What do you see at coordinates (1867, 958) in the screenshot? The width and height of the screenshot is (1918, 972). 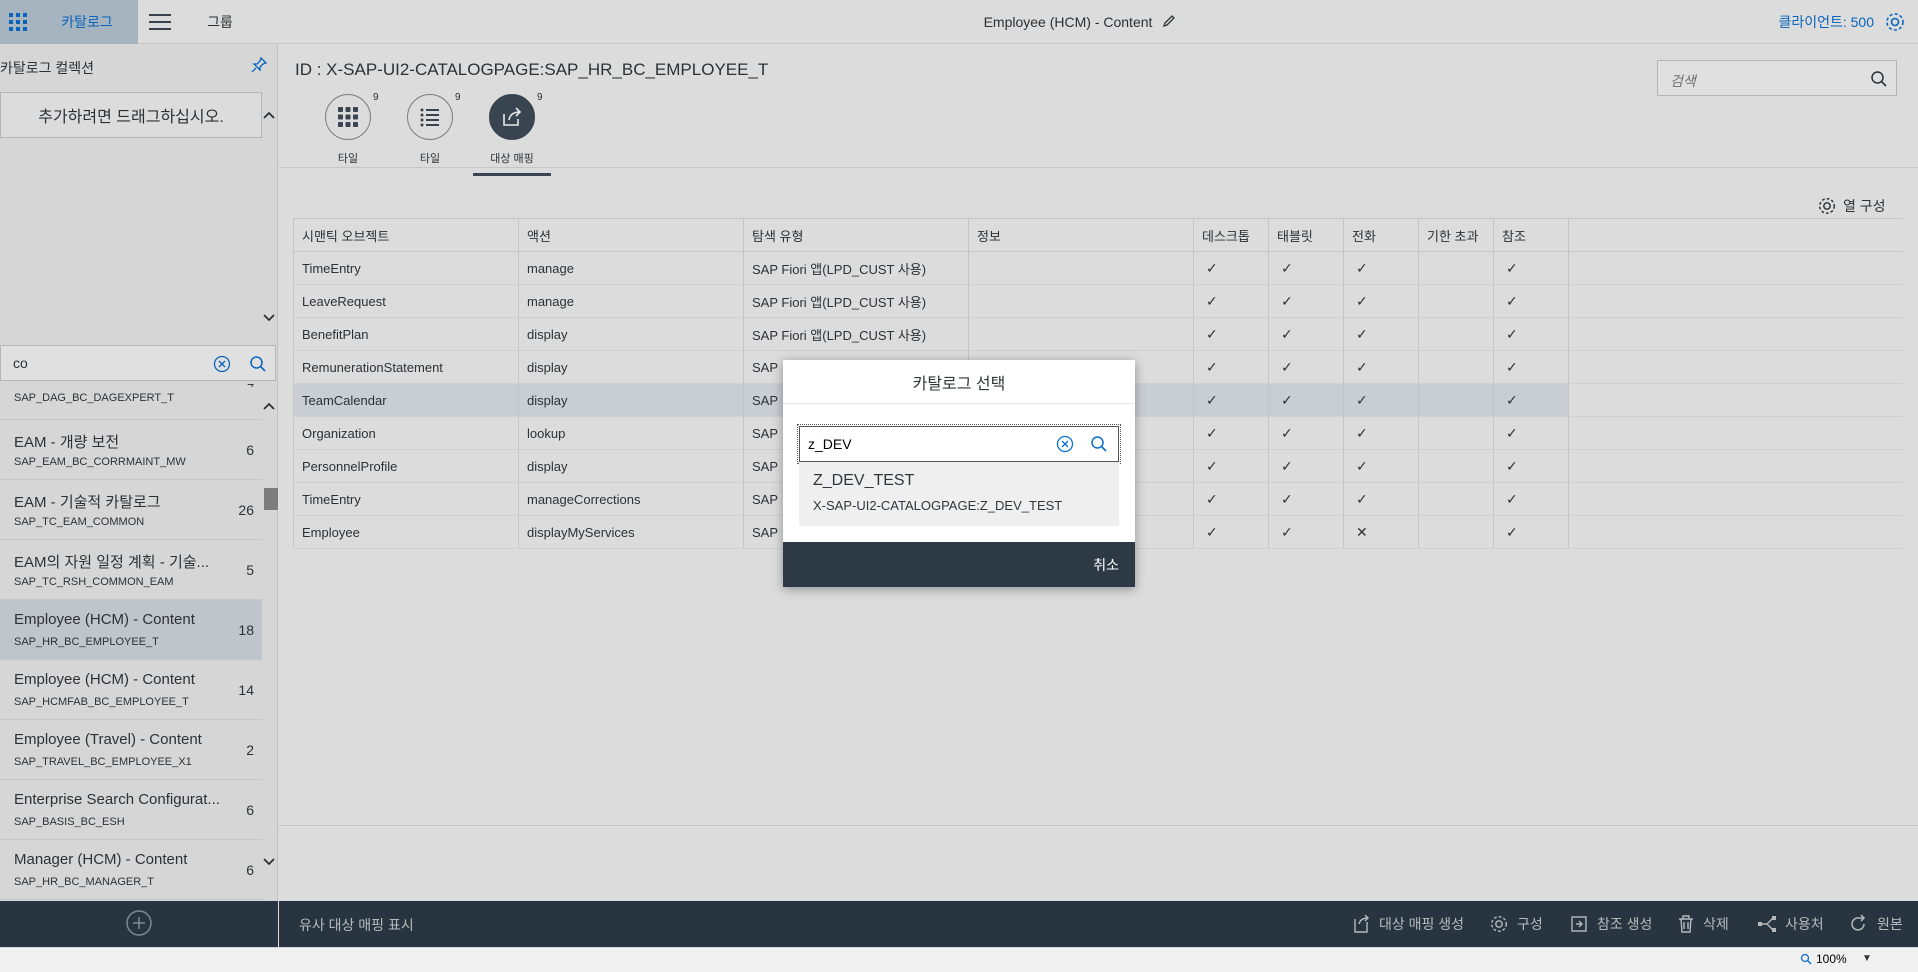 I see `zoom-dropdown-icon: ▼` at bounding box center [1867, 958].